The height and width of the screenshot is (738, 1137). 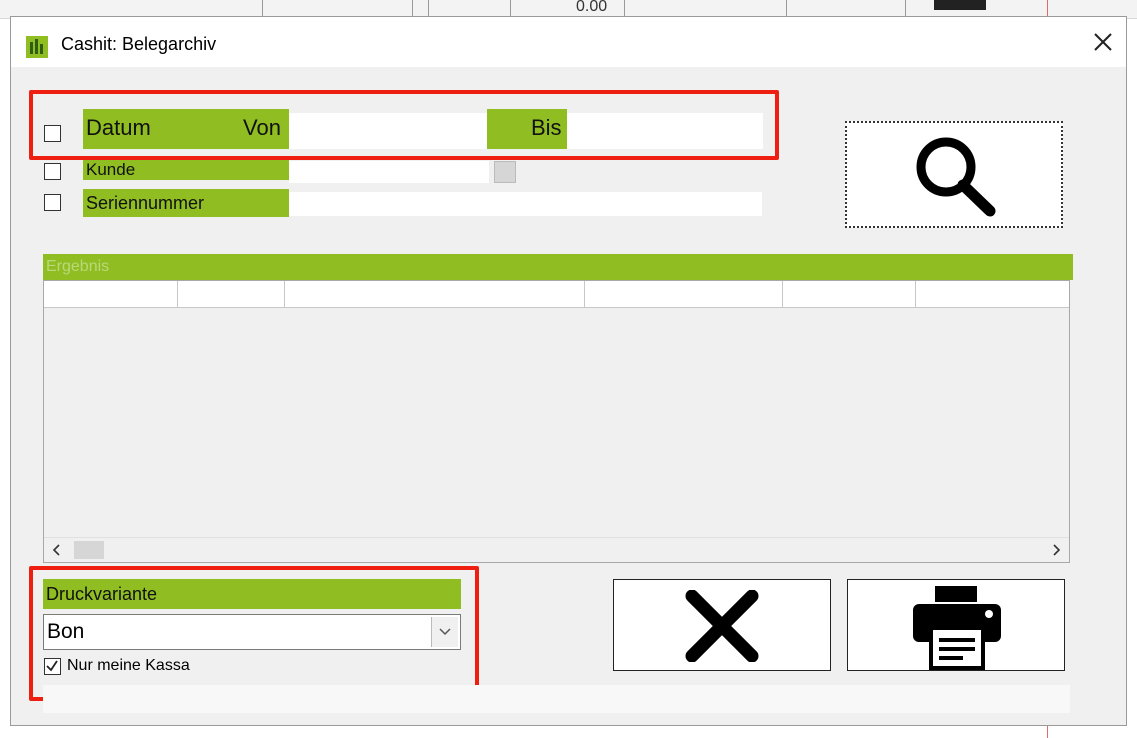 I want to click on cancel-button, so click(x=722, y=625).